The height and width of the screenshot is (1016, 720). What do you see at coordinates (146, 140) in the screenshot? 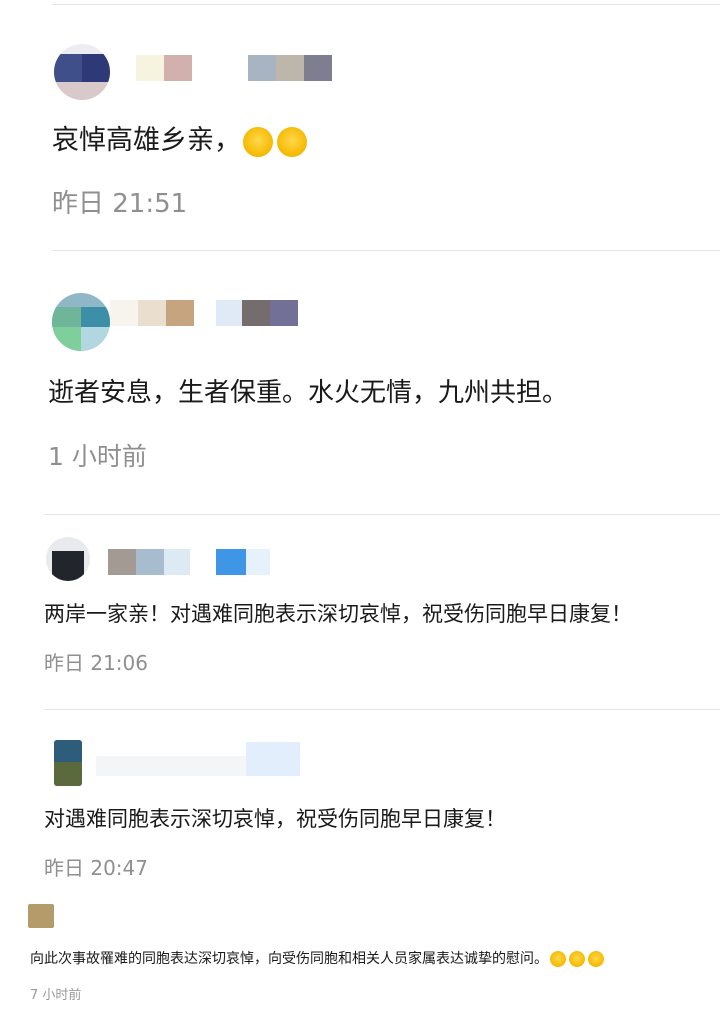
I see `comment-text-content: 哀悼高雄乡亲，` at bounding box center [146, 140].